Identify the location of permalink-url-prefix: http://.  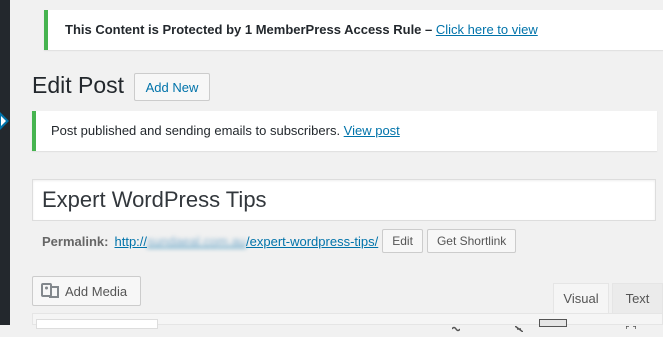
(131, 241).